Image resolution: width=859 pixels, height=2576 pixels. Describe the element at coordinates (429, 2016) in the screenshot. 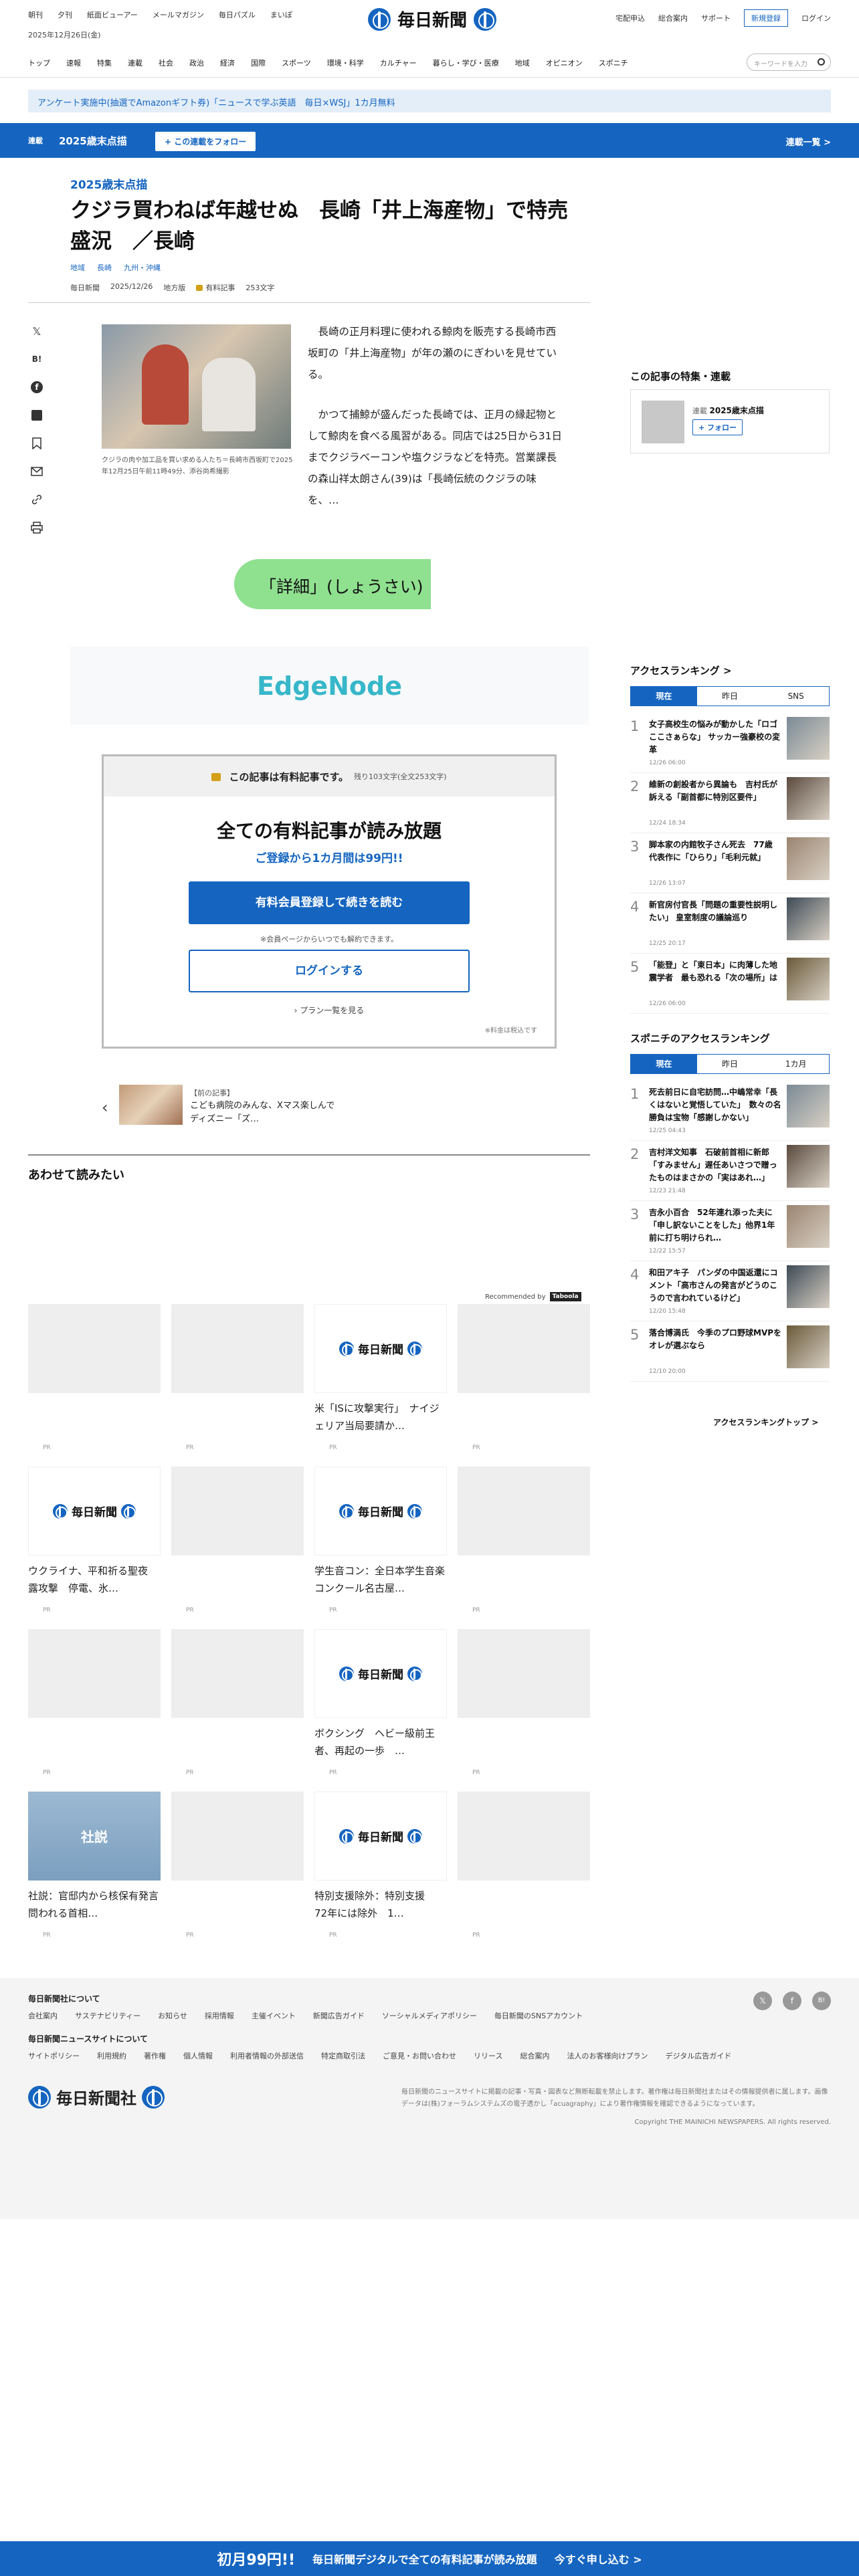

I see `footer-link: ソーシャルメディアポリシー` at that location.